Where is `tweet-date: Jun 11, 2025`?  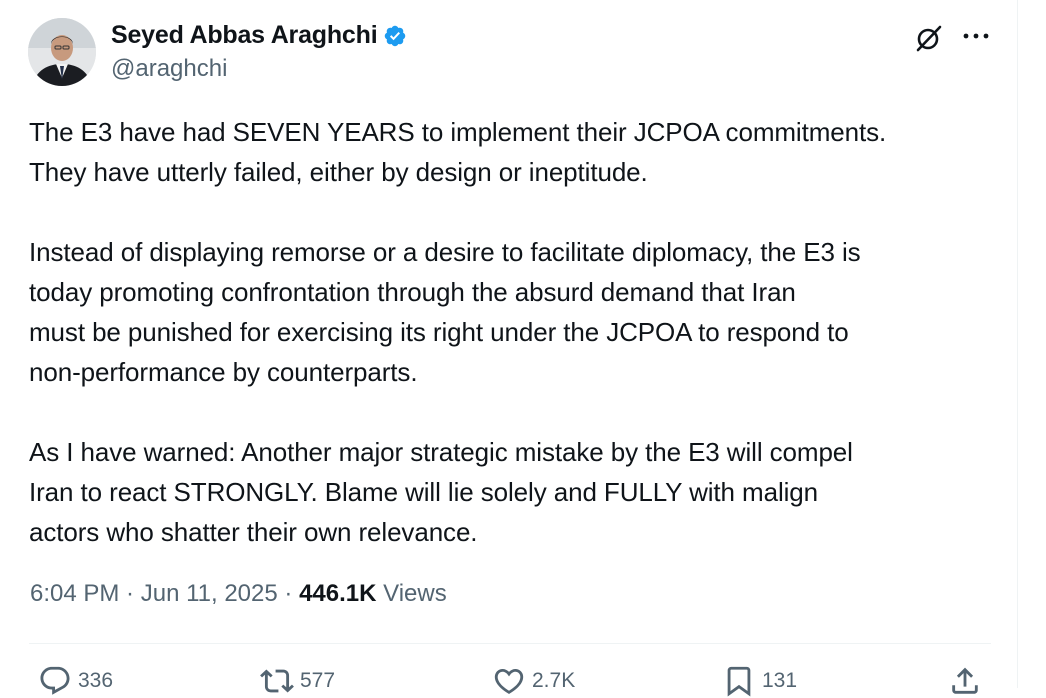
tweet-date: Jun 11, 2025 is located at coordinates (209, 593).